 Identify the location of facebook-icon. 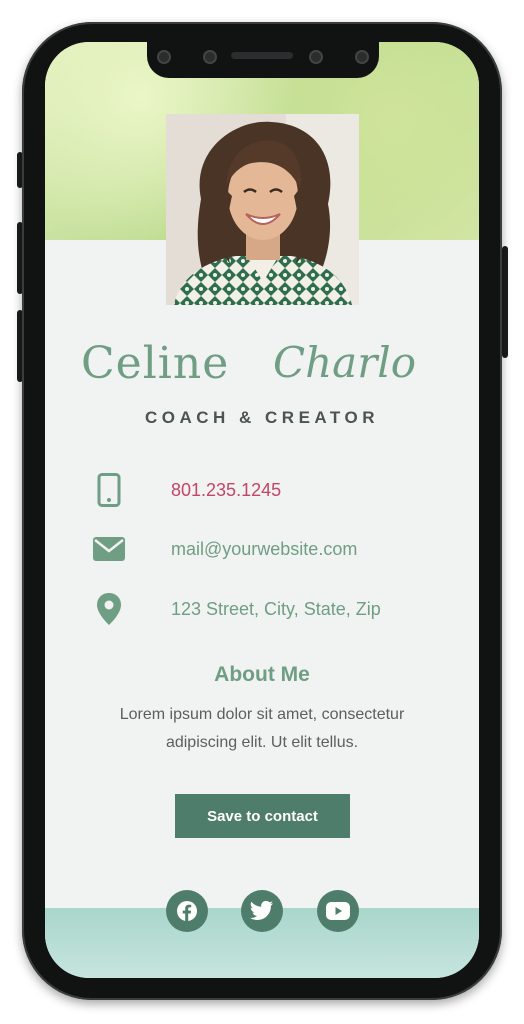
(187, 911).